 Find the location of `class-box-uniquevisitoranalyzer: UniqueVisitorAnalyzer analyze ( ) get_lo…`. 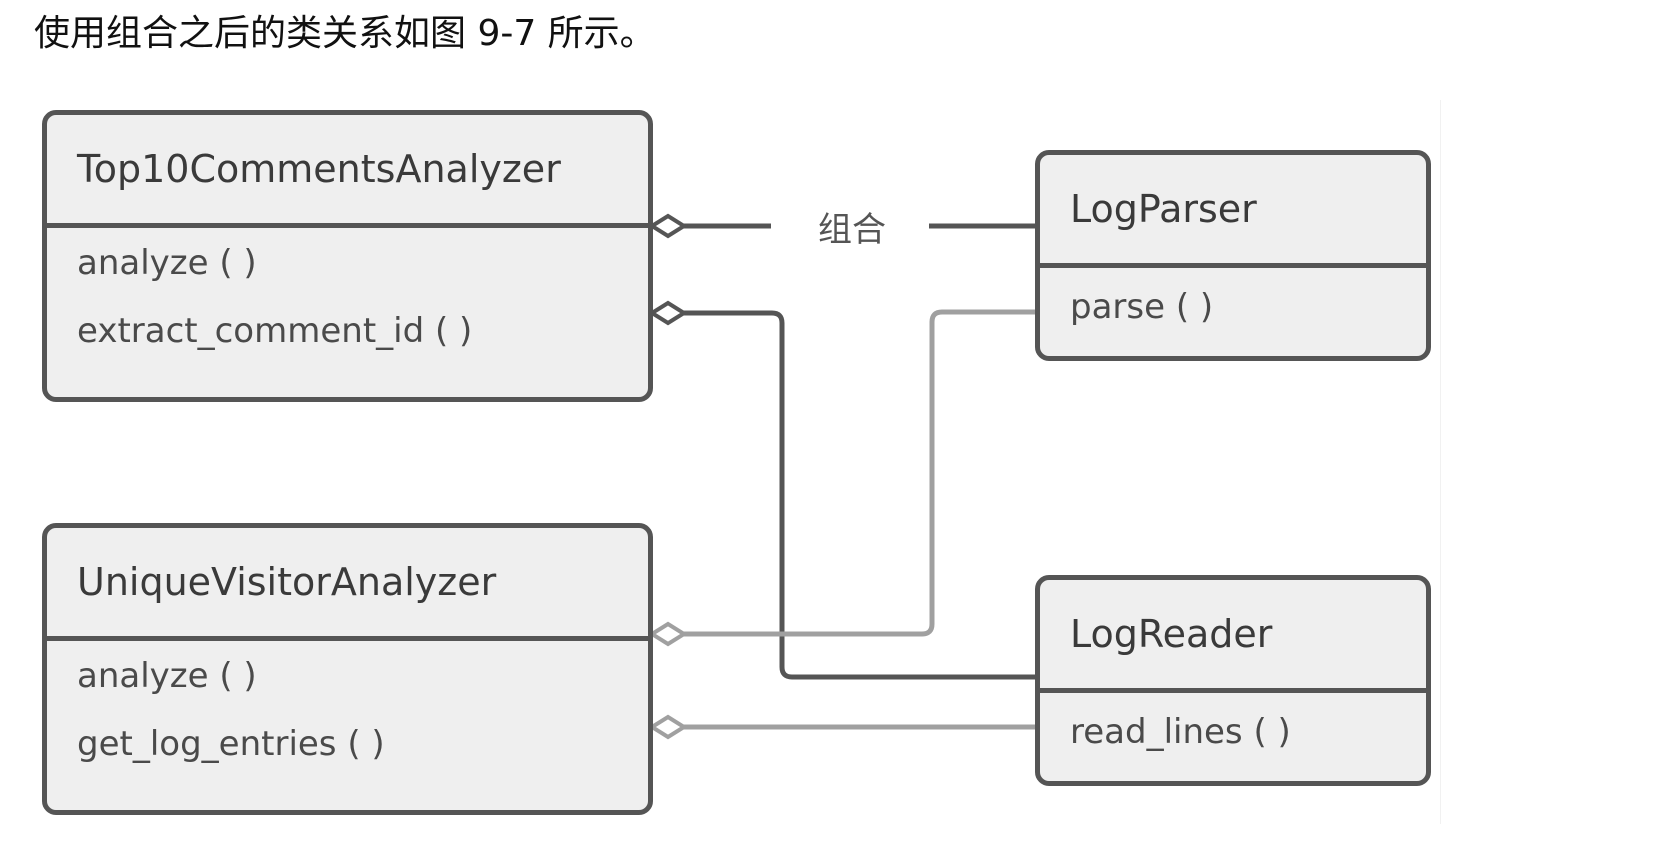

class-box-uniquevisitoranalyzer: UniqueVisitorAnalyzer analyze ( ) get_lo… is located at coordinates (347, 669).